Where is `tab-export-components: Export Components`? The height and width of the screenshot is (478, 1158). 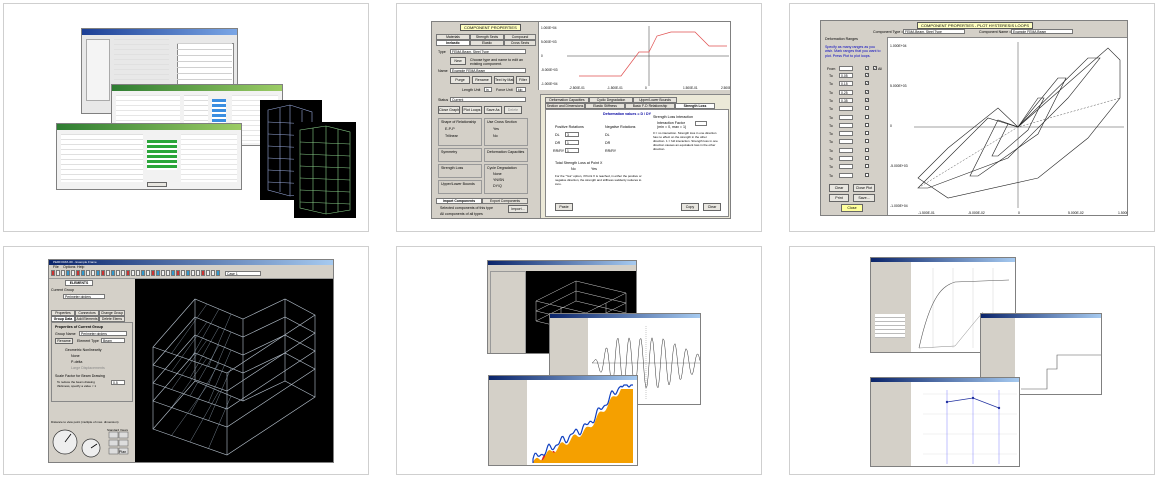
tab-export-components: Export Components is located at coordinates (505, 201).